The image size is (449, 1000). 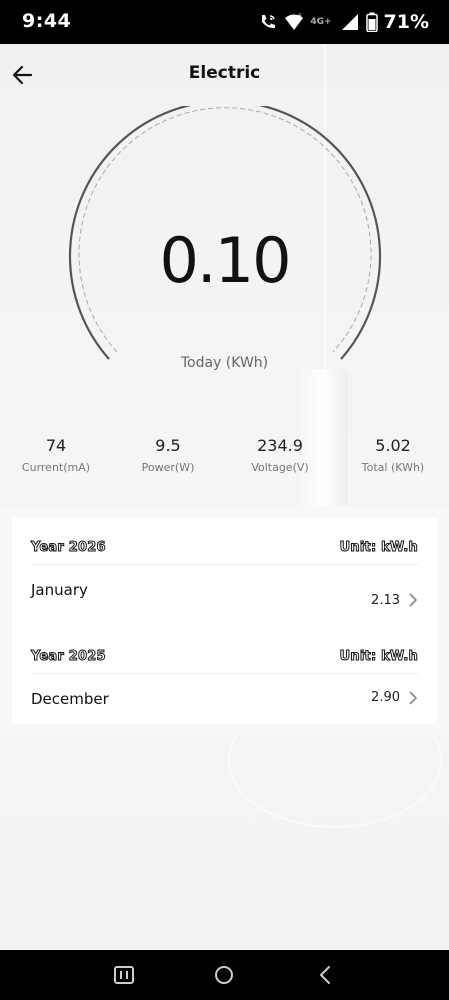 I want to click on month-name: January, so click(x=59, y=590).